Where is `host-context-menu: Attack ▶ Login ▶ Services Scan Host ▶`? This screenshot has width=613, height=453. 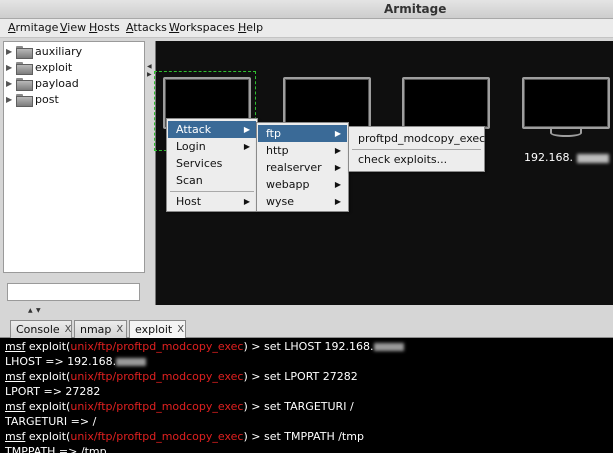
host-context-menu: Attack ▶ Login ▶ Services Scan Host ▶ is located at coordinates (212, 165).